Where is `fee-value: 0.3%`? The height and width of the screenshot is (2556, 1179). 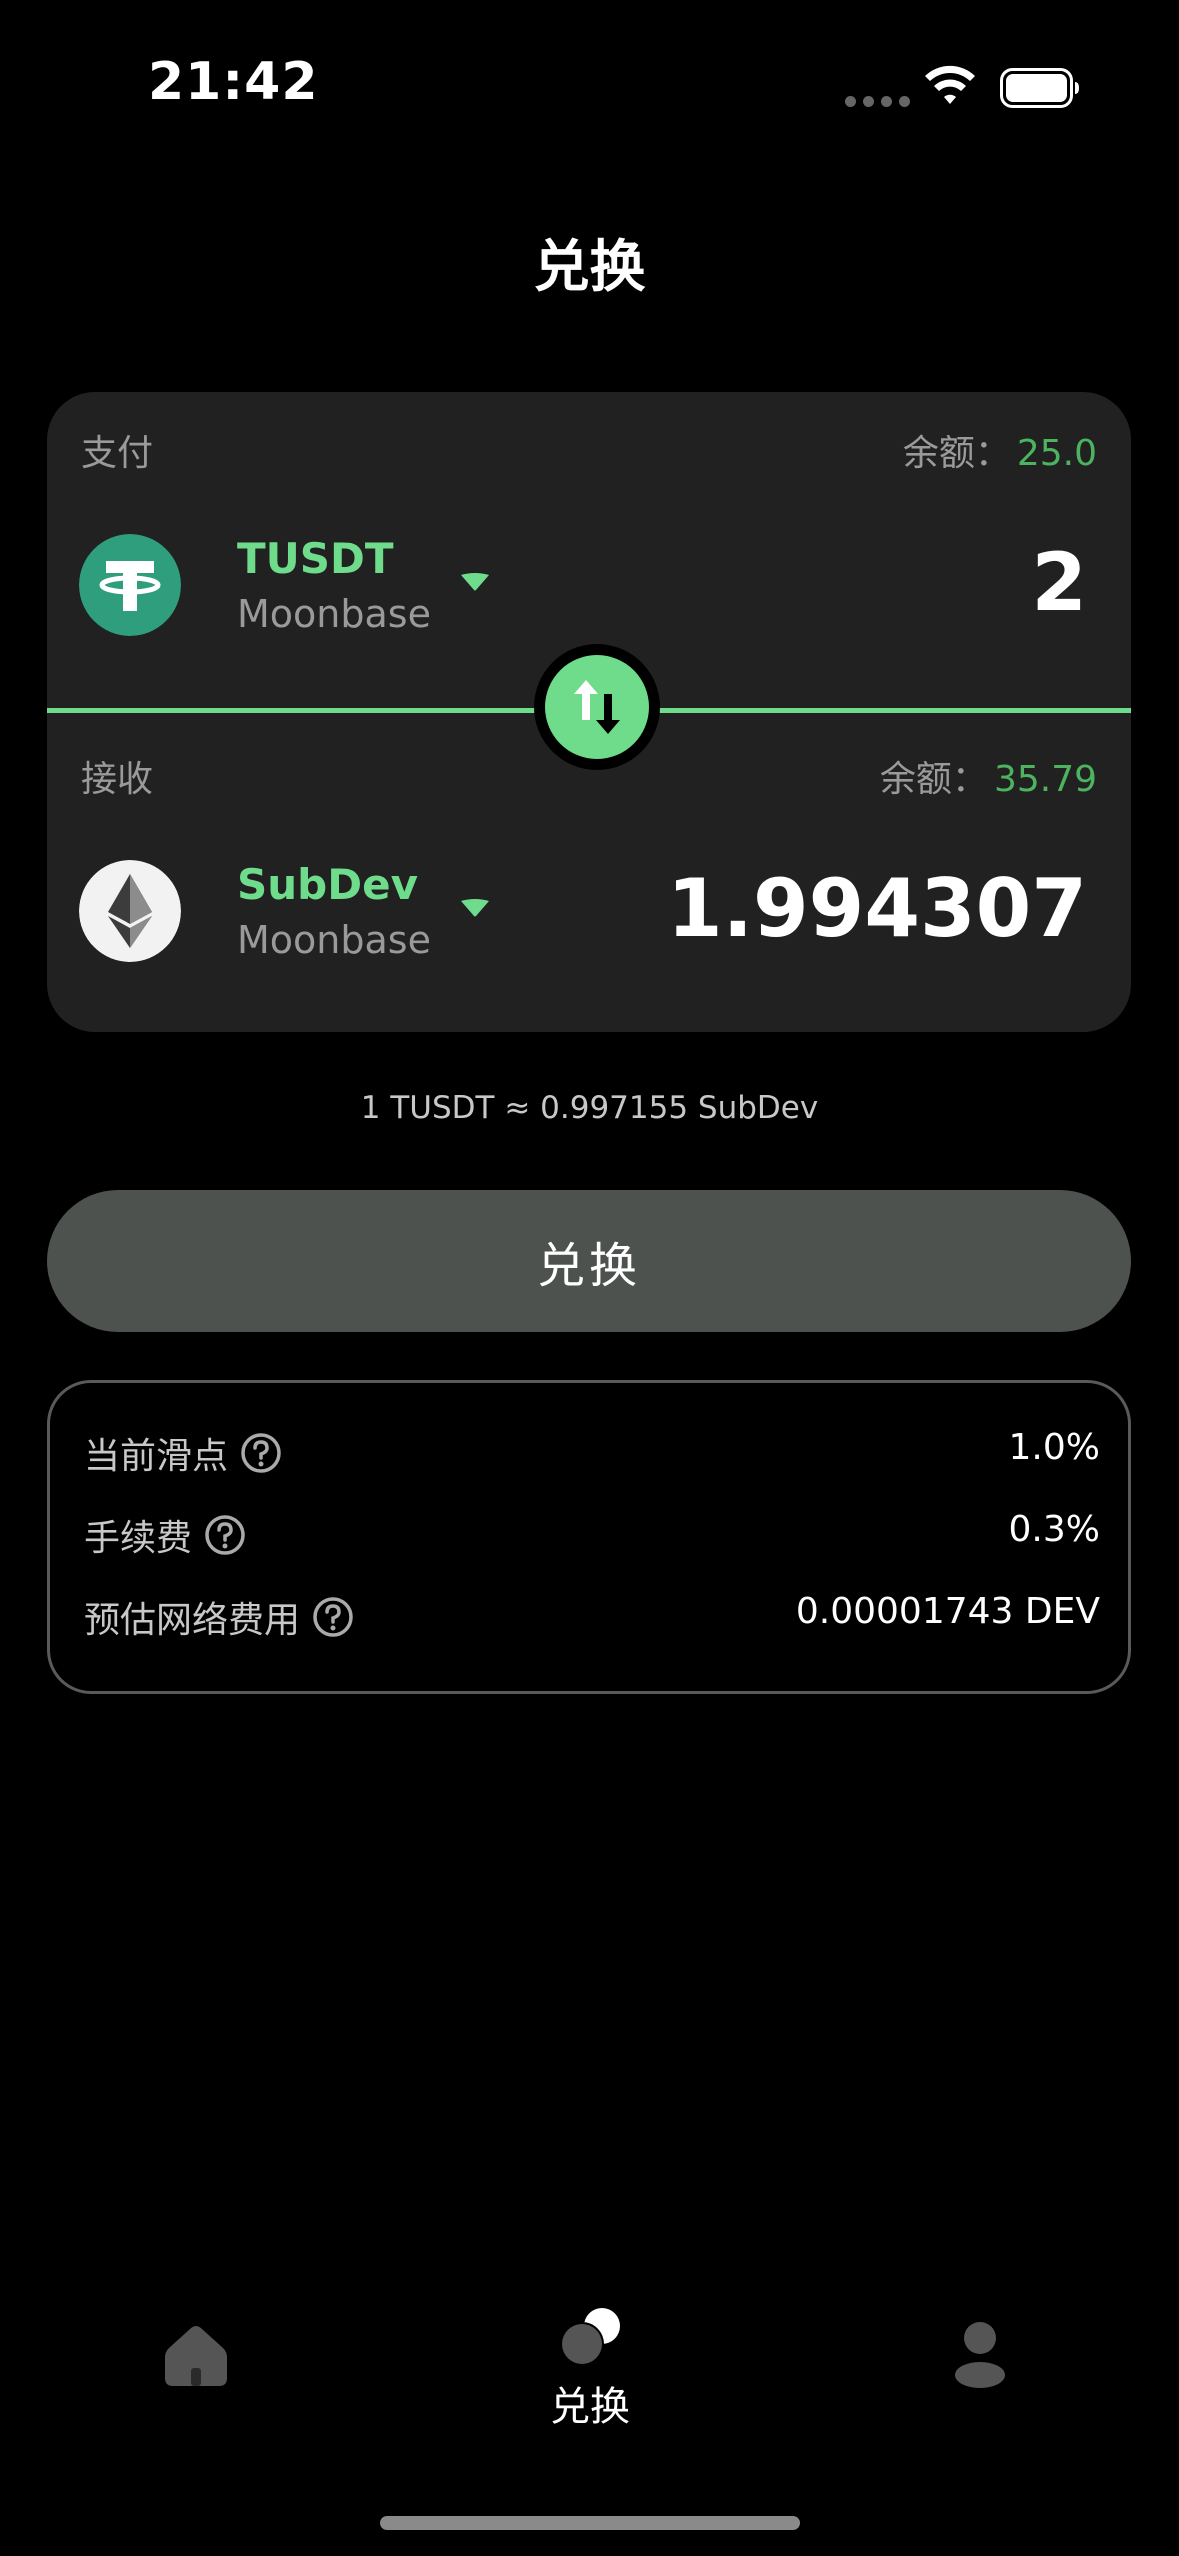
fee-value: 0.3% is located at coordinates (1054, 1529).